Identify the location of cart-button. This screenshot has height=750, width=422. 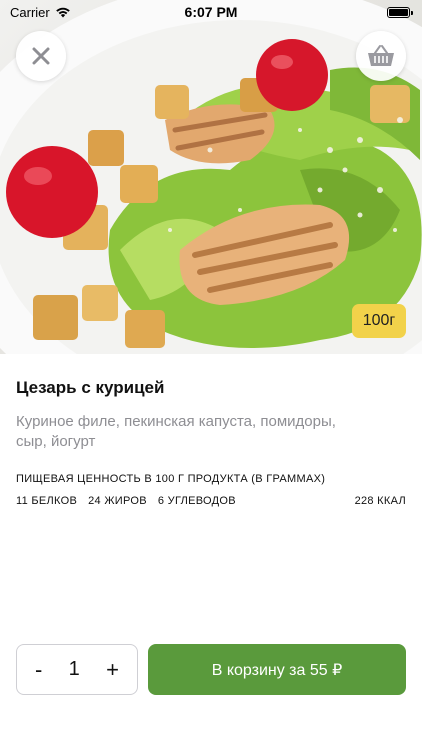
(381, 56).